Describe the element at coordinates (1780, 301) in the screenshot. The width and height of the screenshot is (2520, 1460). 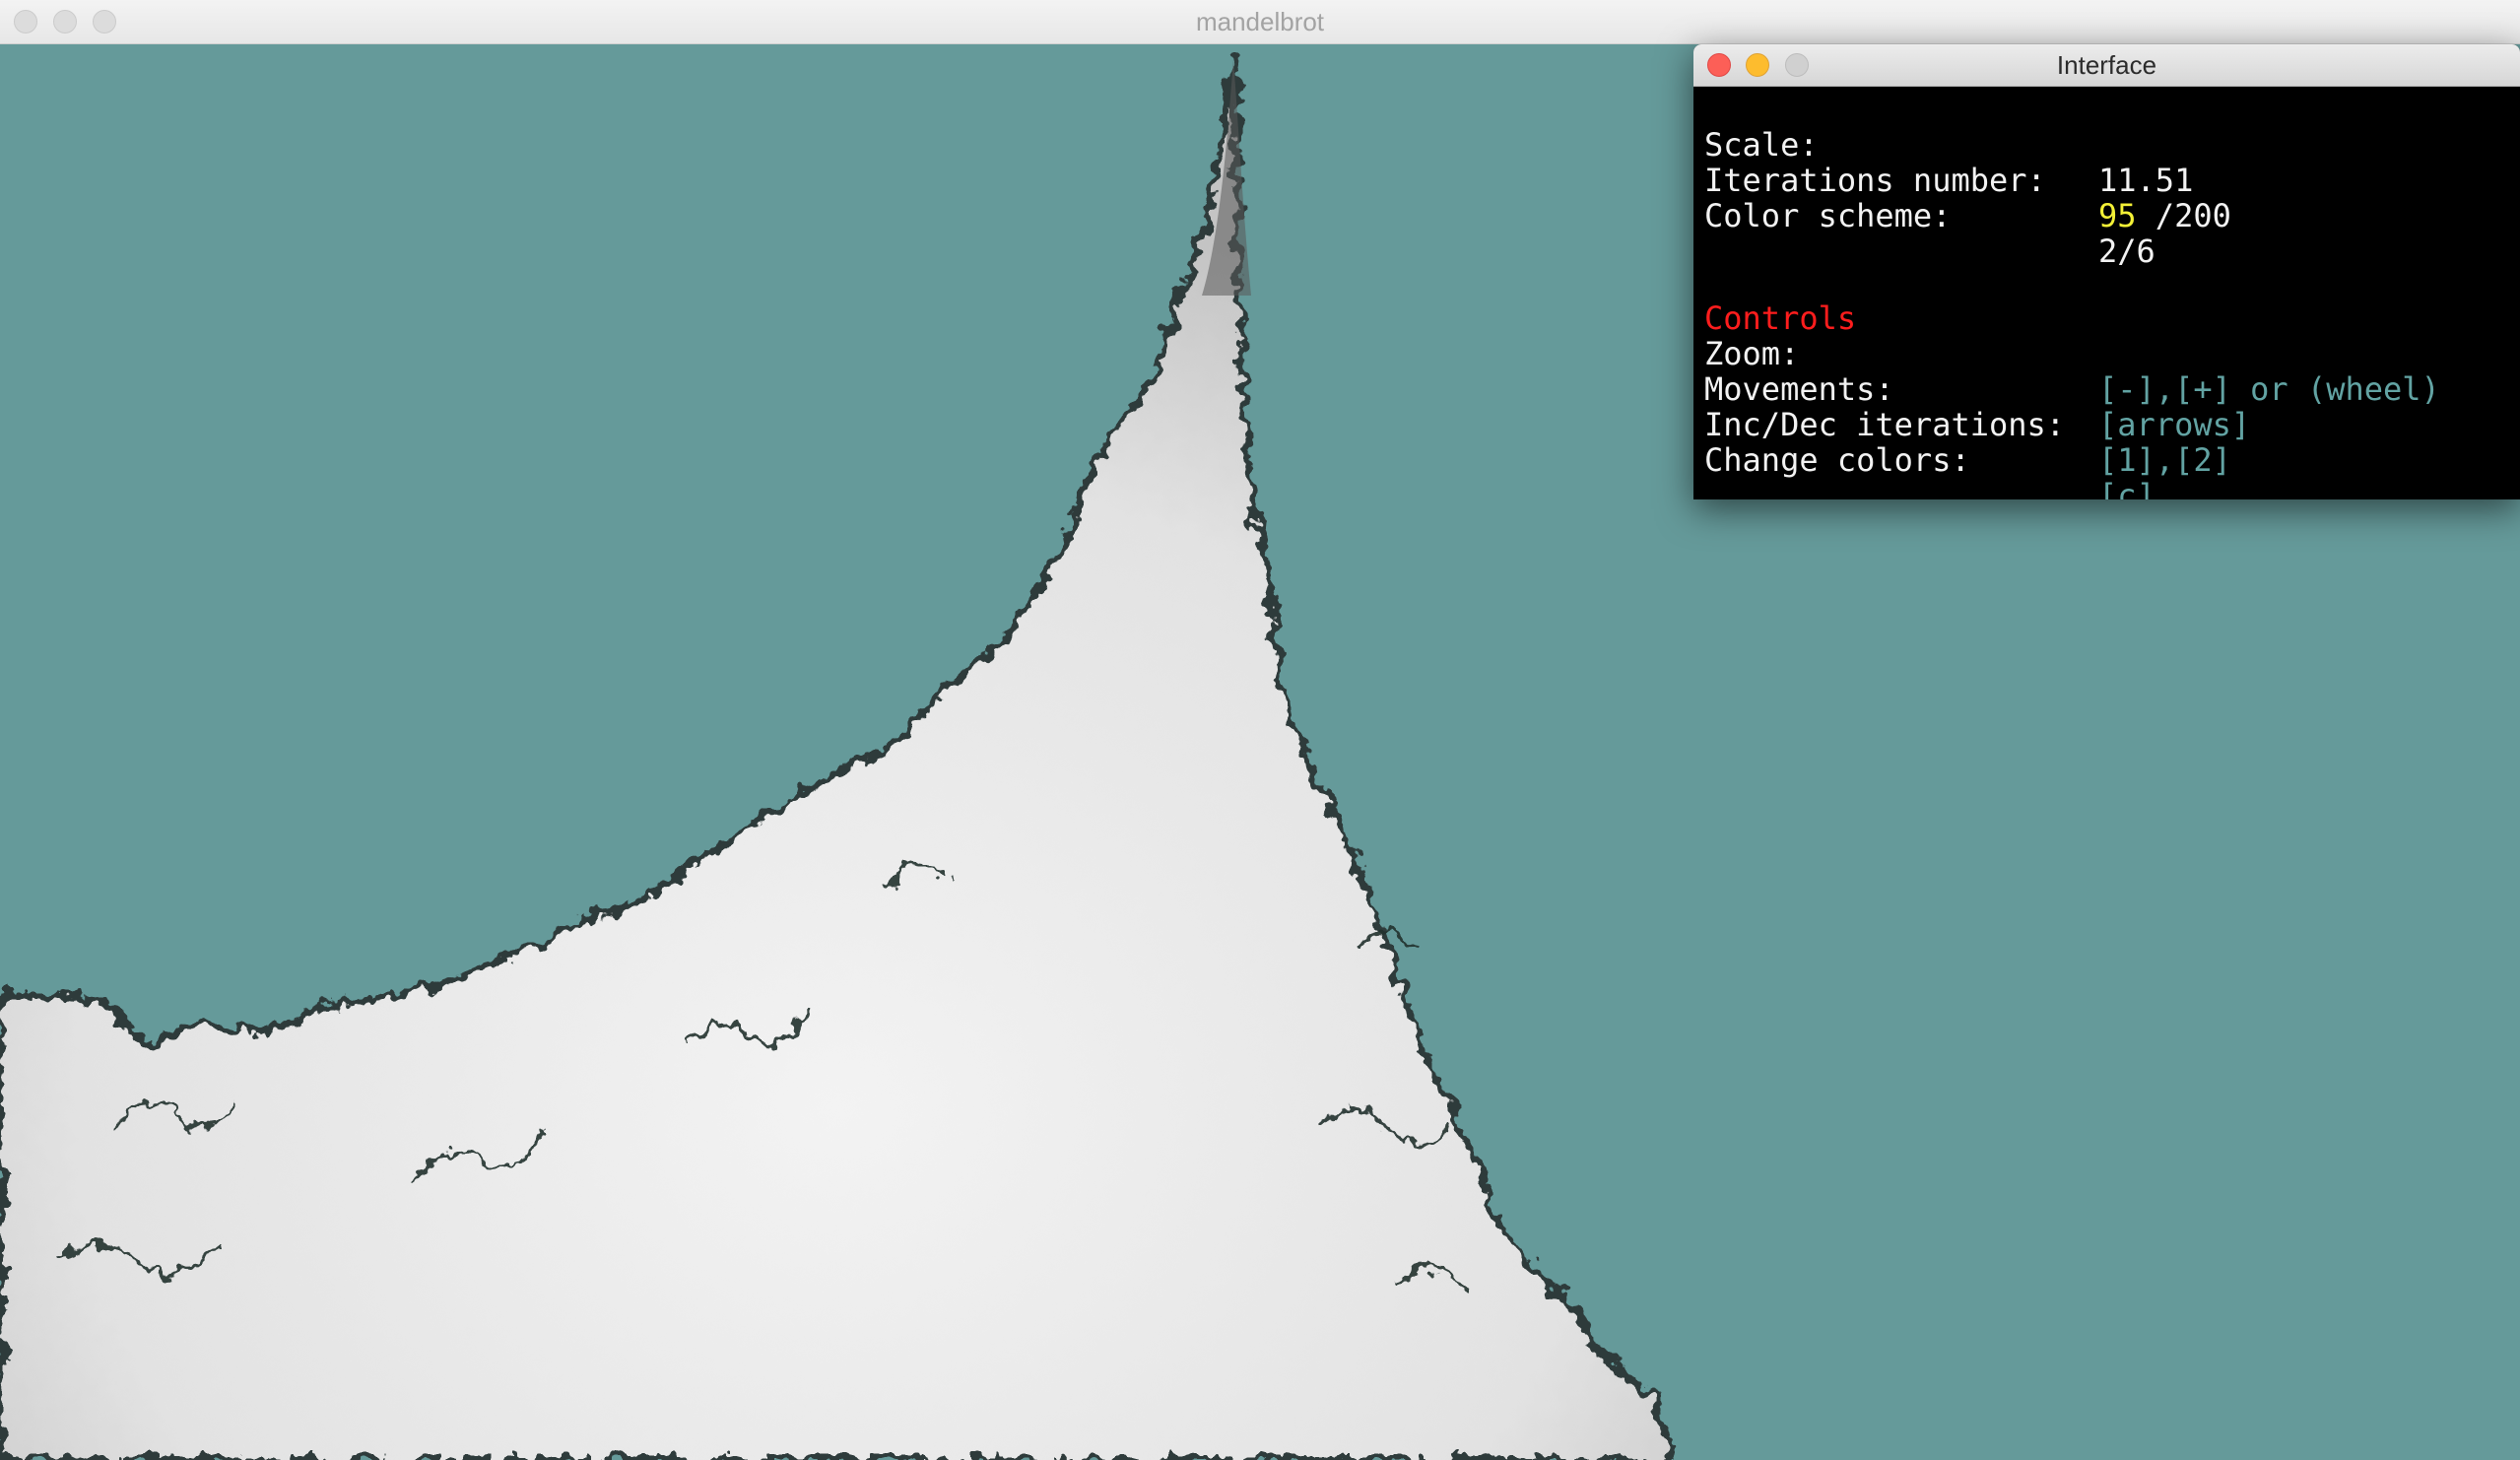
I see `controls-heading: Controls` at that location.